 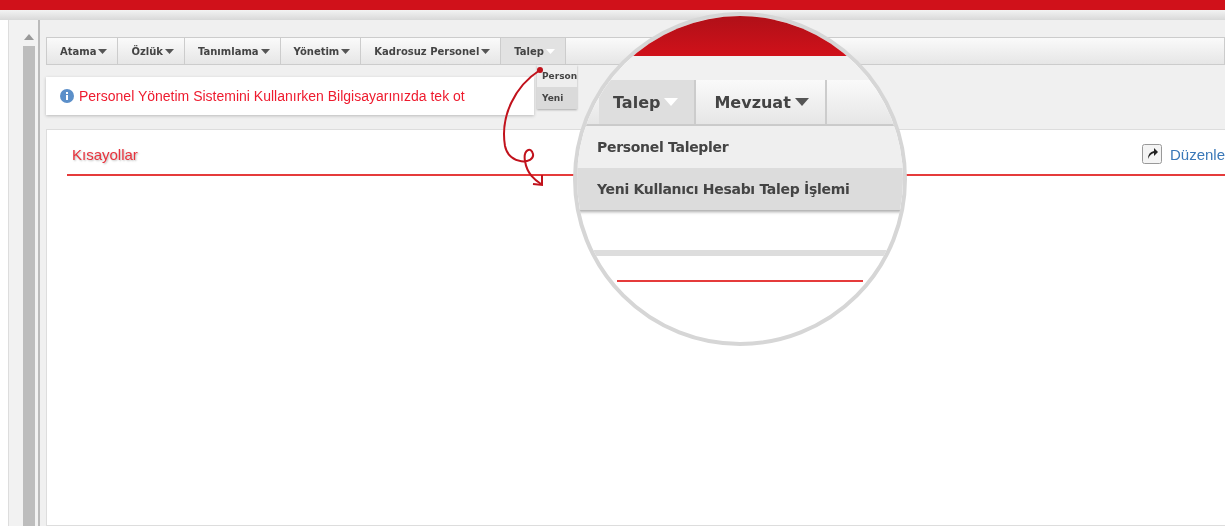 I want to click on menu-tab: Özlük, so click(x=151, y=51).